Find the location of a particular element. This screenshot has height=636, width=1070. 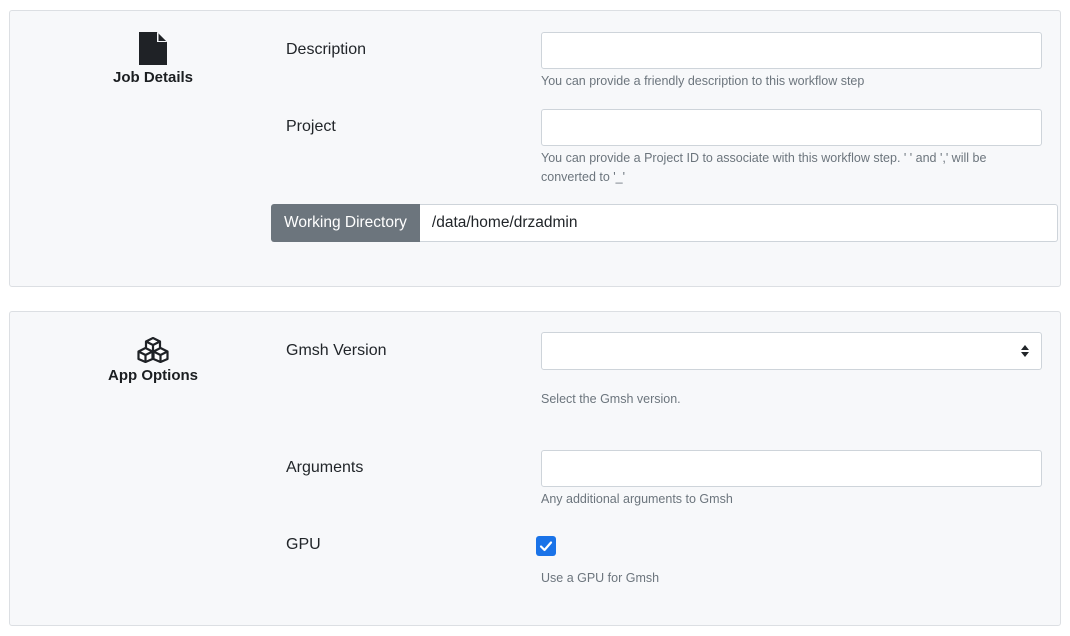

gmsh-version-select is located at coordinates (791, 351).